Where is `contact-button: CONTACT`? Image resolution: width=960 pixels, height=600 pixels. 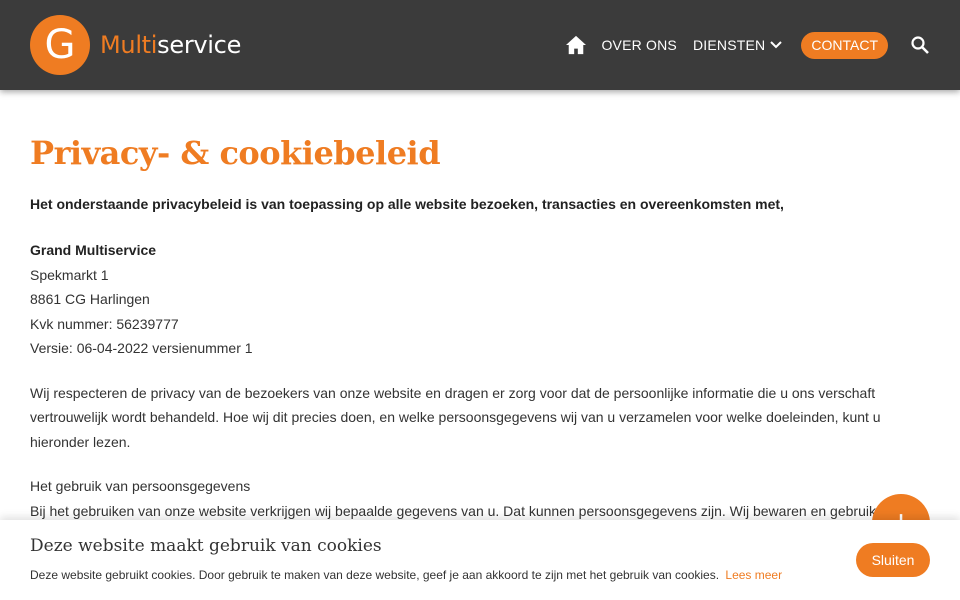
contact-button: CONTACT is located at coordinates (844, 45).